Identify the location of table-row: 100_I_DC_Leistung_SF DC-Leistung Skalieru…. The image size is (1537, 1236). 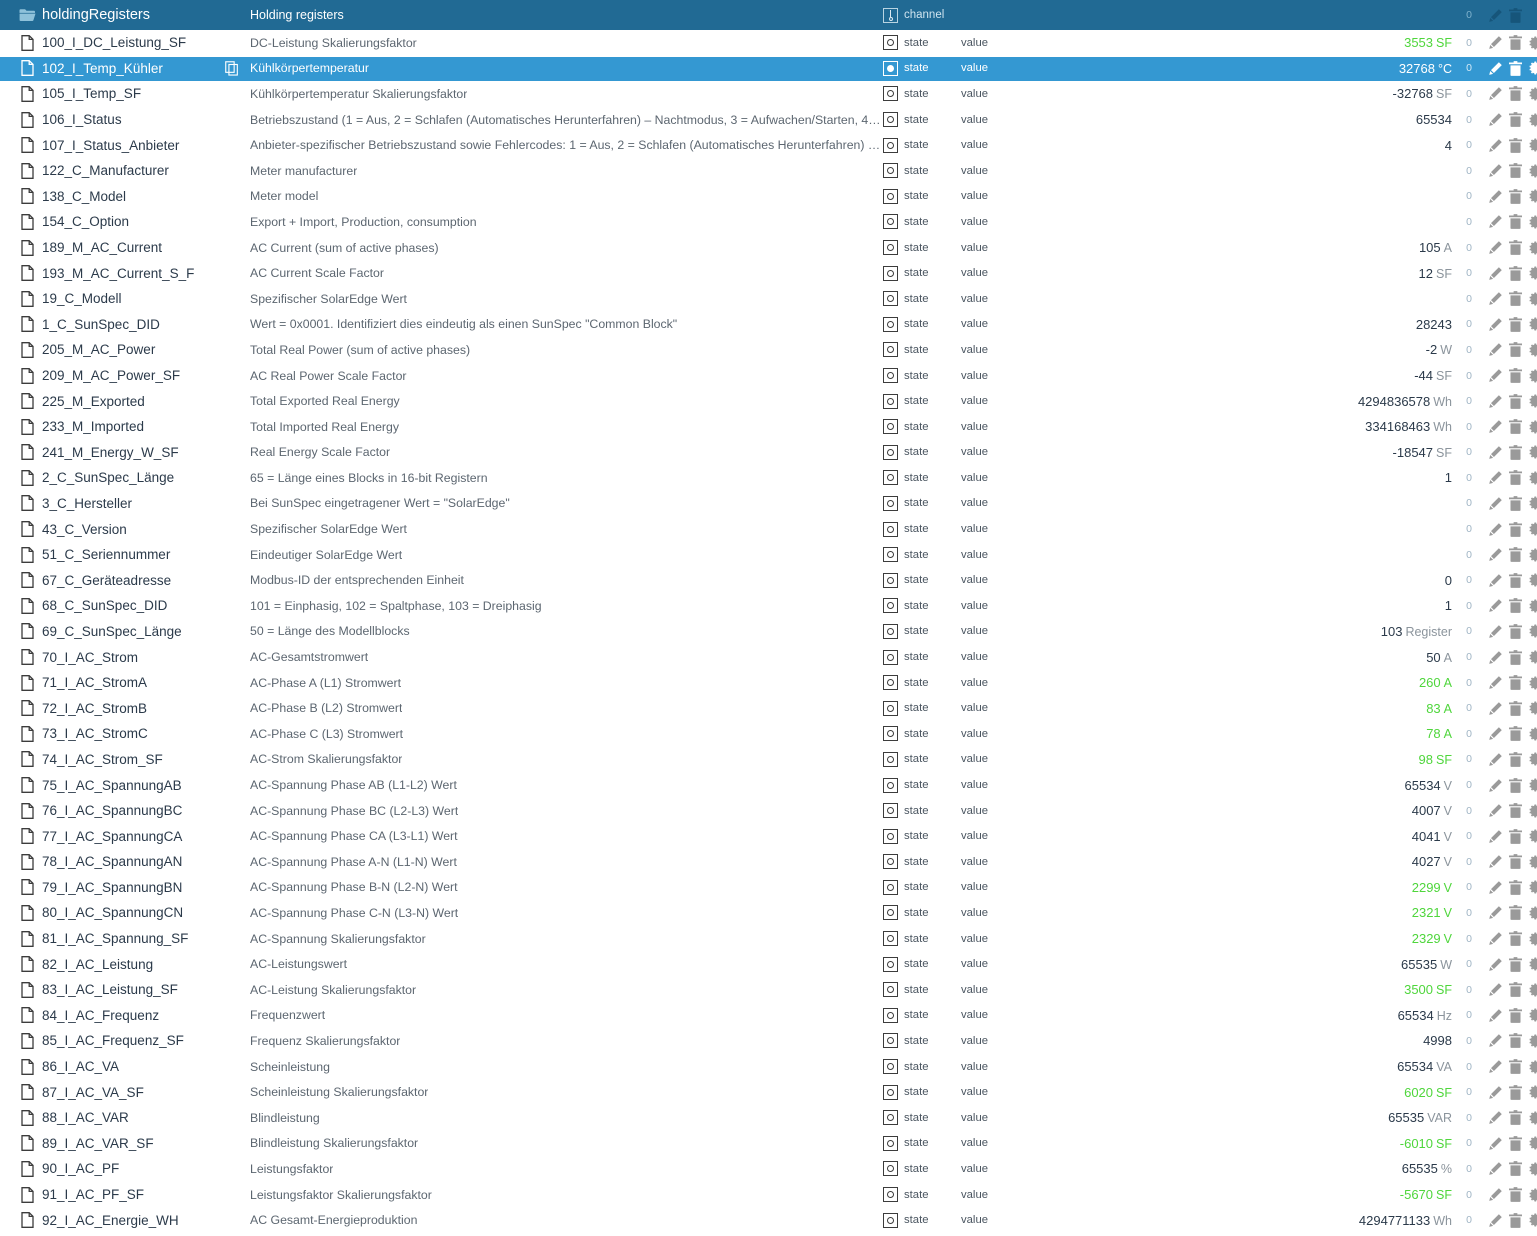
(768, 43).